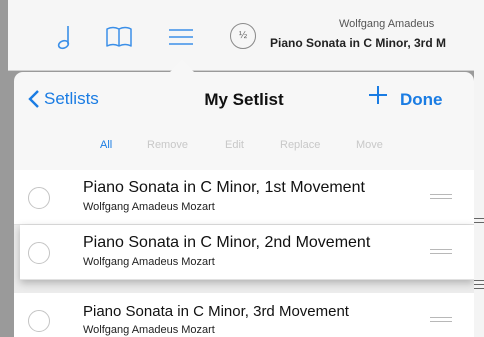 The height and width of the screenshot is (337, 484). Describe the element at coordinates (479, 203) in the screenshot. I see `score-background` at that location.